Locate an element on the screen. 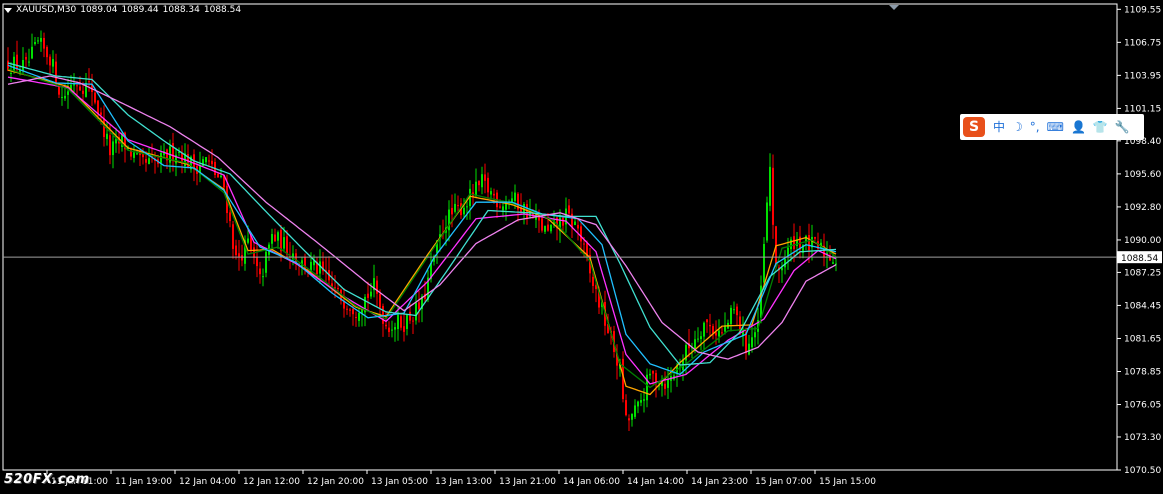 This screenshot has height=494, width=1163. y-tick-label: 1073.30 is located at coordinates (1142, 438).